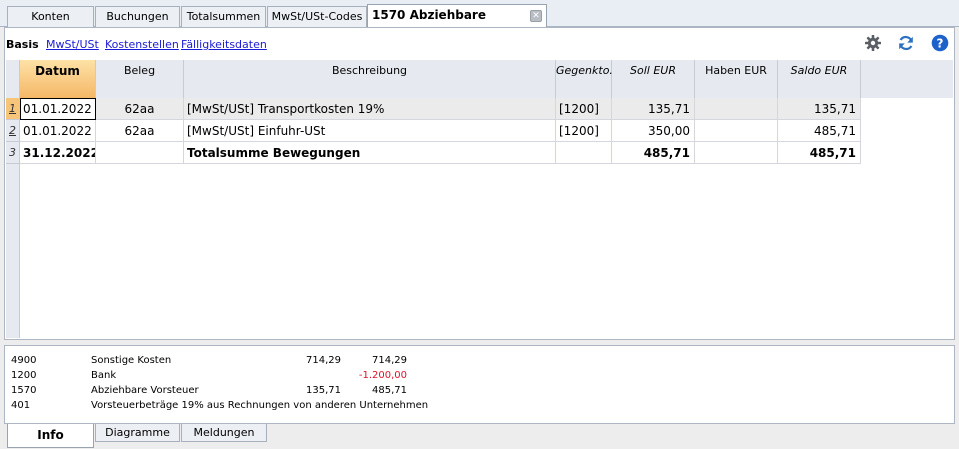 The image size is (959, 449). What do you see at coordinates (653, 79) in the screenshot?
I see `column-header-soll: Soll EUR` at bounding box center [653, 79].